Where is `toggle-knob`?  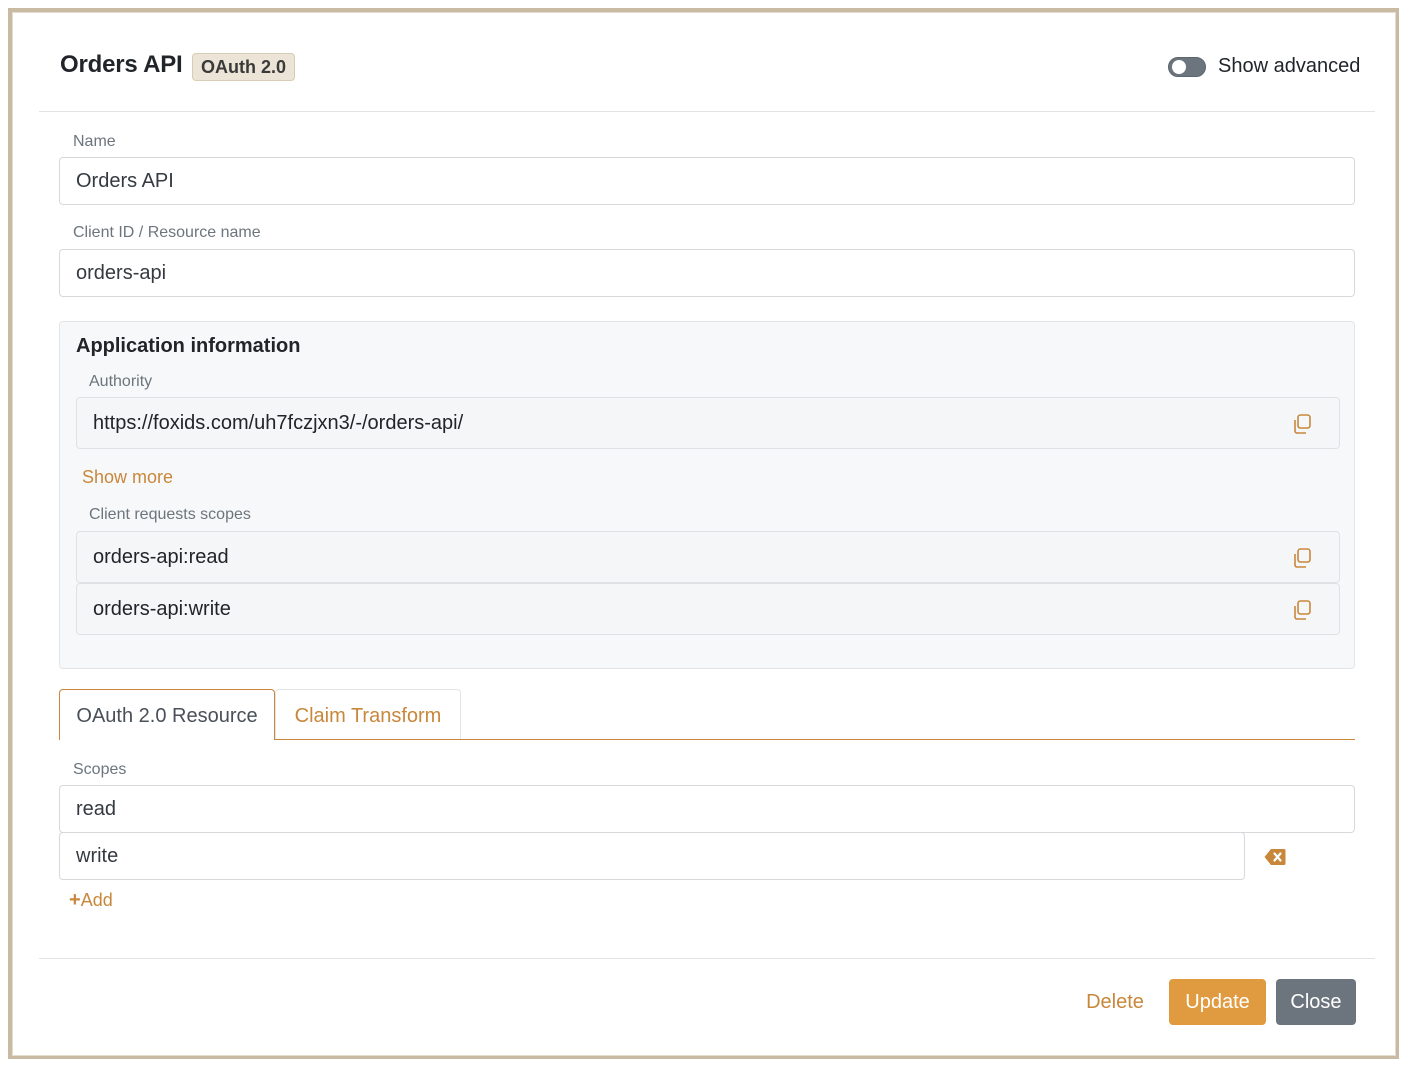 toggle-knob is located at coordinates (1179, 67).